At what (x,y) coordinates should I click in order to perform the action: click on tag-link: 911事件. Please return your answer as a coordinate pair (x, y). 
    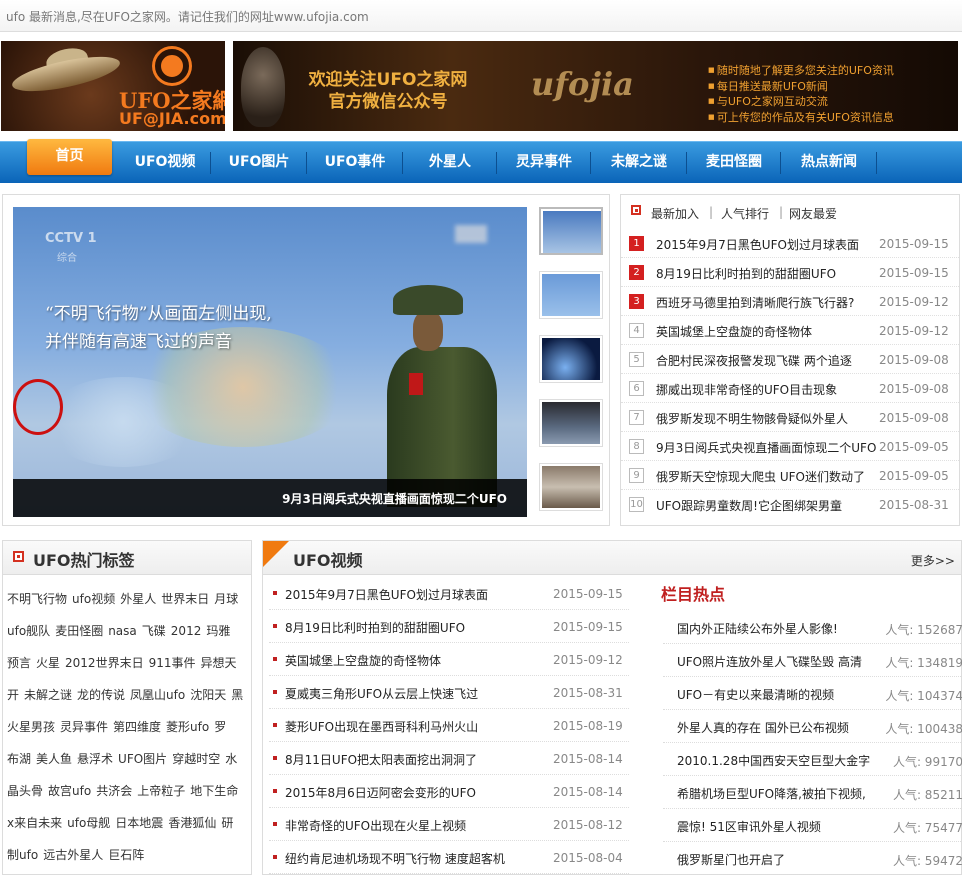
    Looking at the image, I should click on (172, 663).